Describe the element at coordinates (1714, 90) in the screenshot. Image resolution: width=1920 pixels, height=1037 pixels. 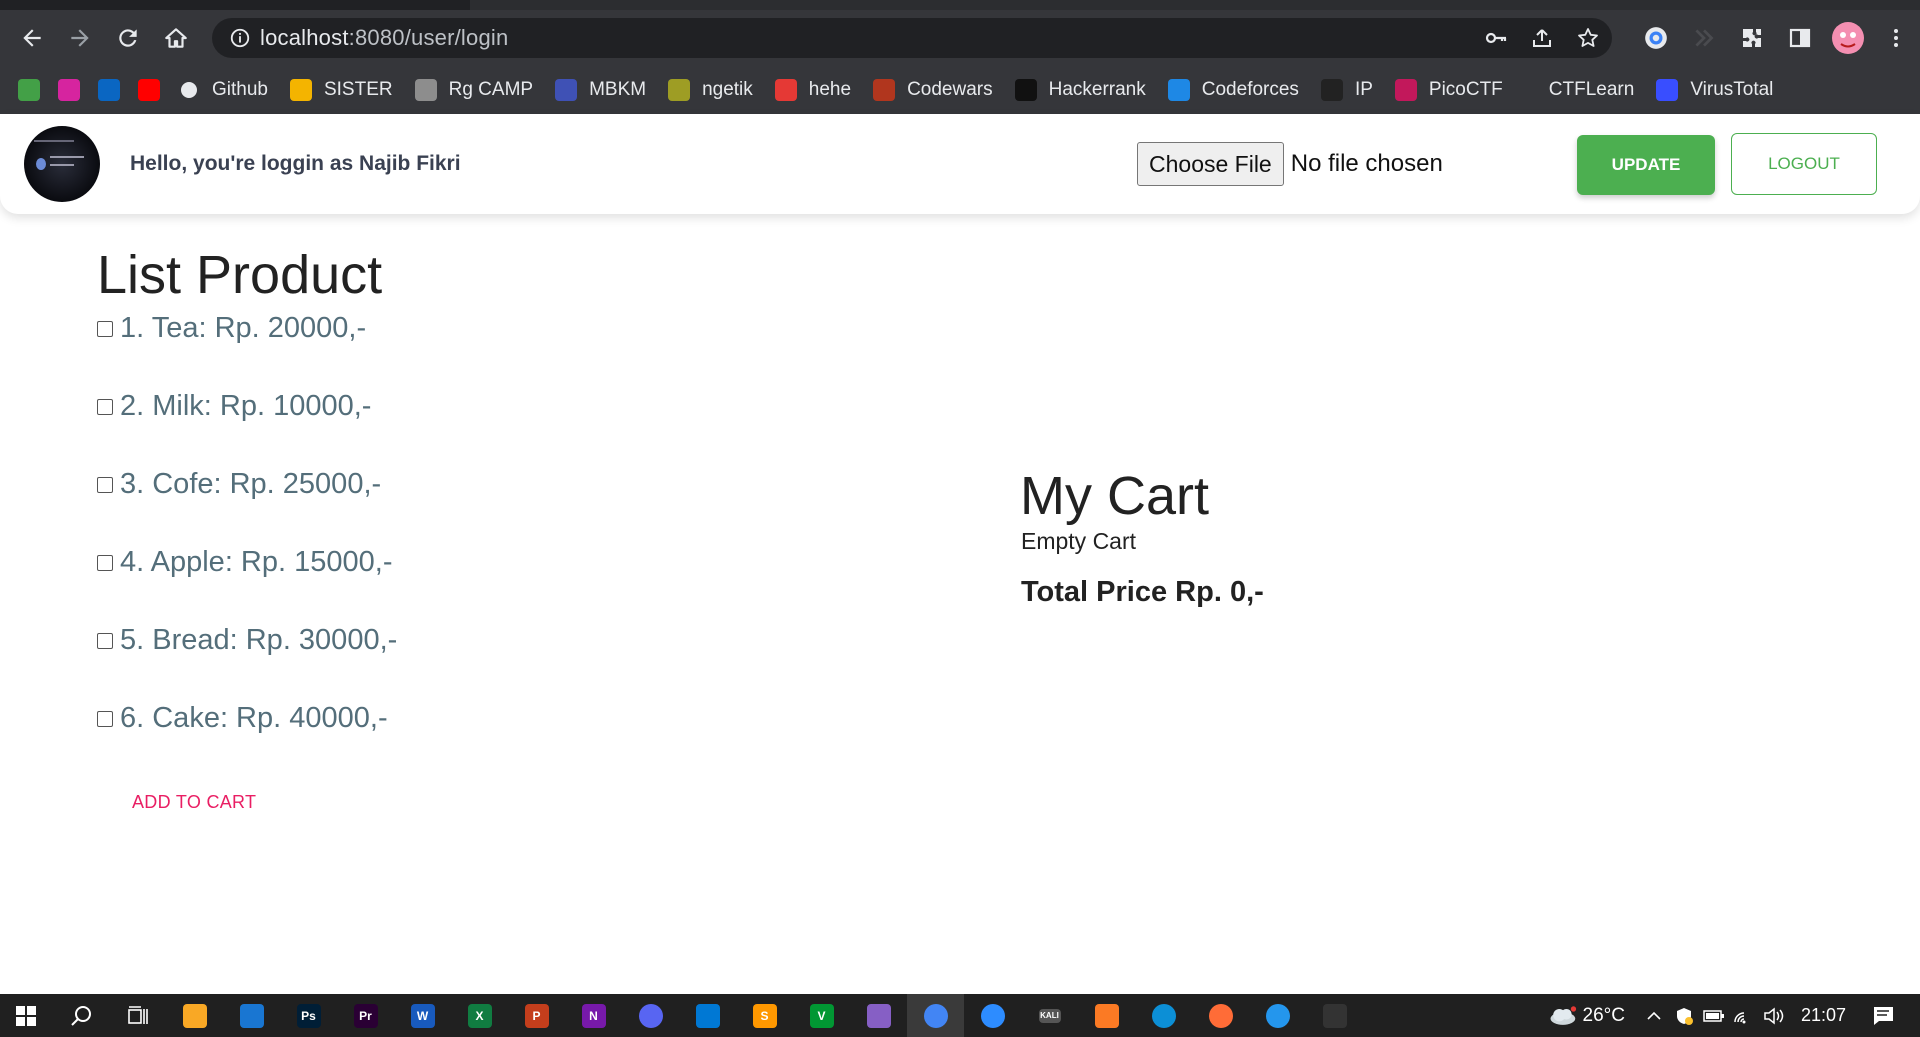
I see `bookmark-item: VirusTotal` at that location.